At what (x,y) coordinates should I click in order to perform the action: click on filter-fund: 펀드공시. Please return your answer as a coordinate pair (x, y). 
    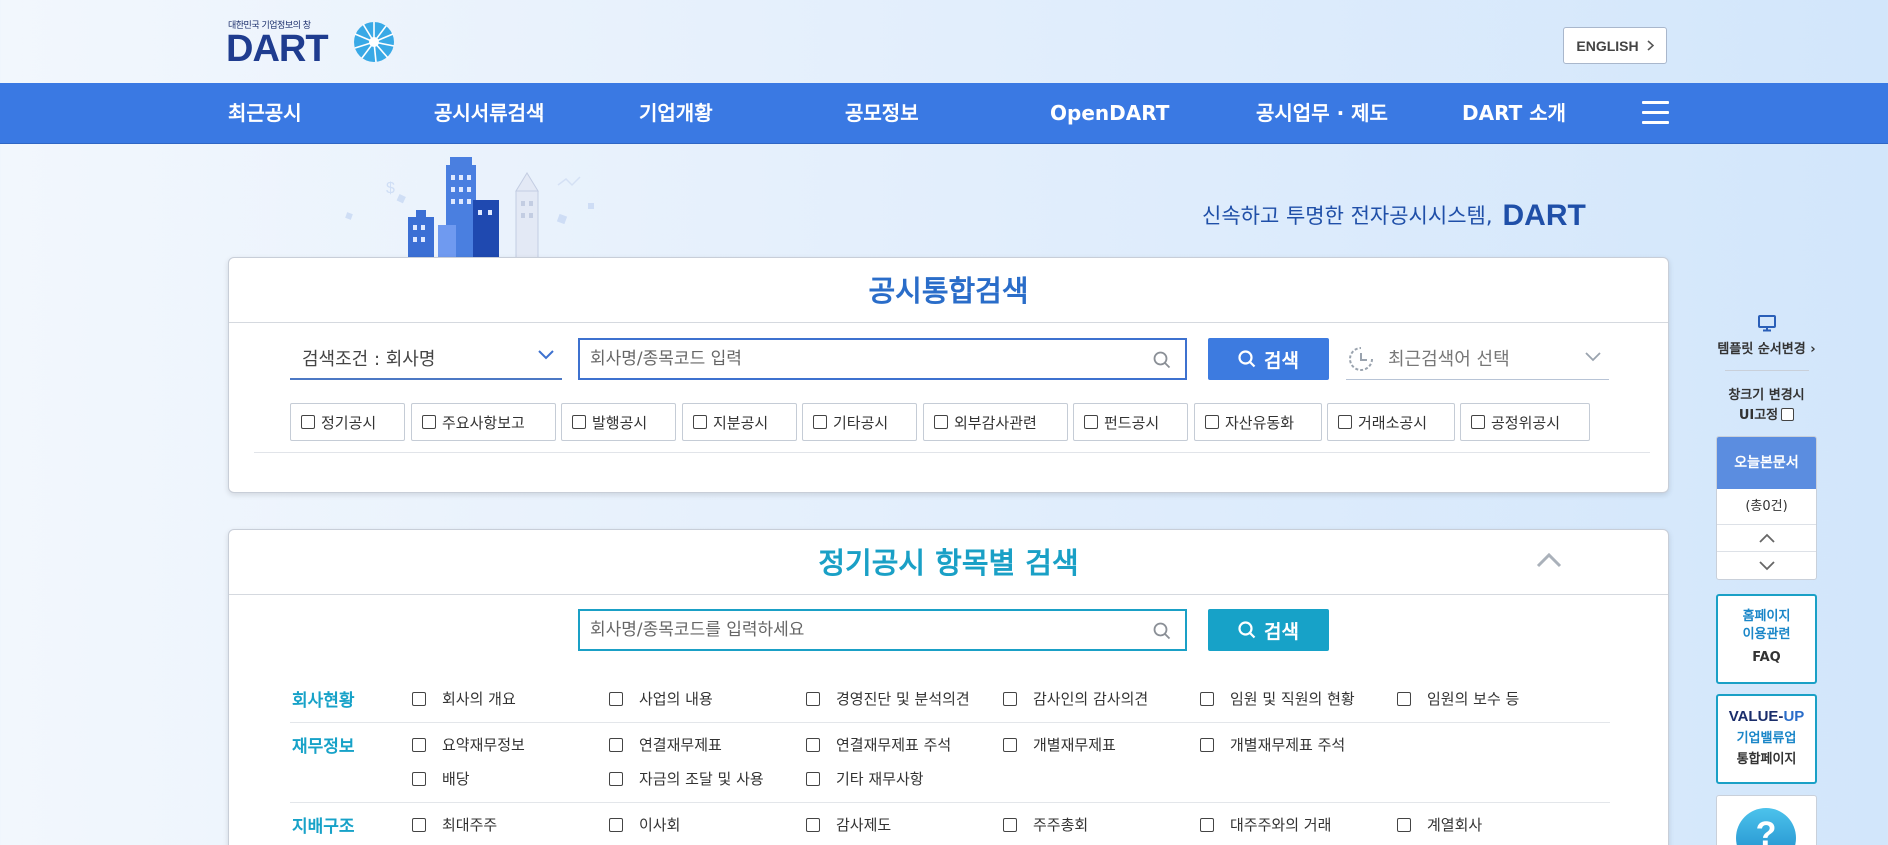
    Looking at the image, I should click on (1130, 422).